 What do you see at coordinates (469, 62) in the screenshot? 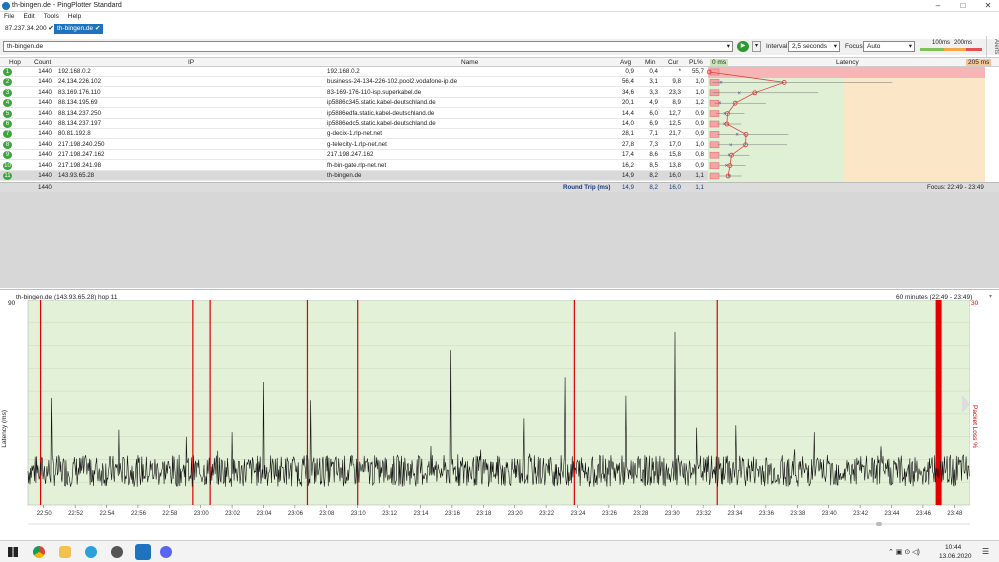
I see `col-name: Name` at bounding box center [469, 62].